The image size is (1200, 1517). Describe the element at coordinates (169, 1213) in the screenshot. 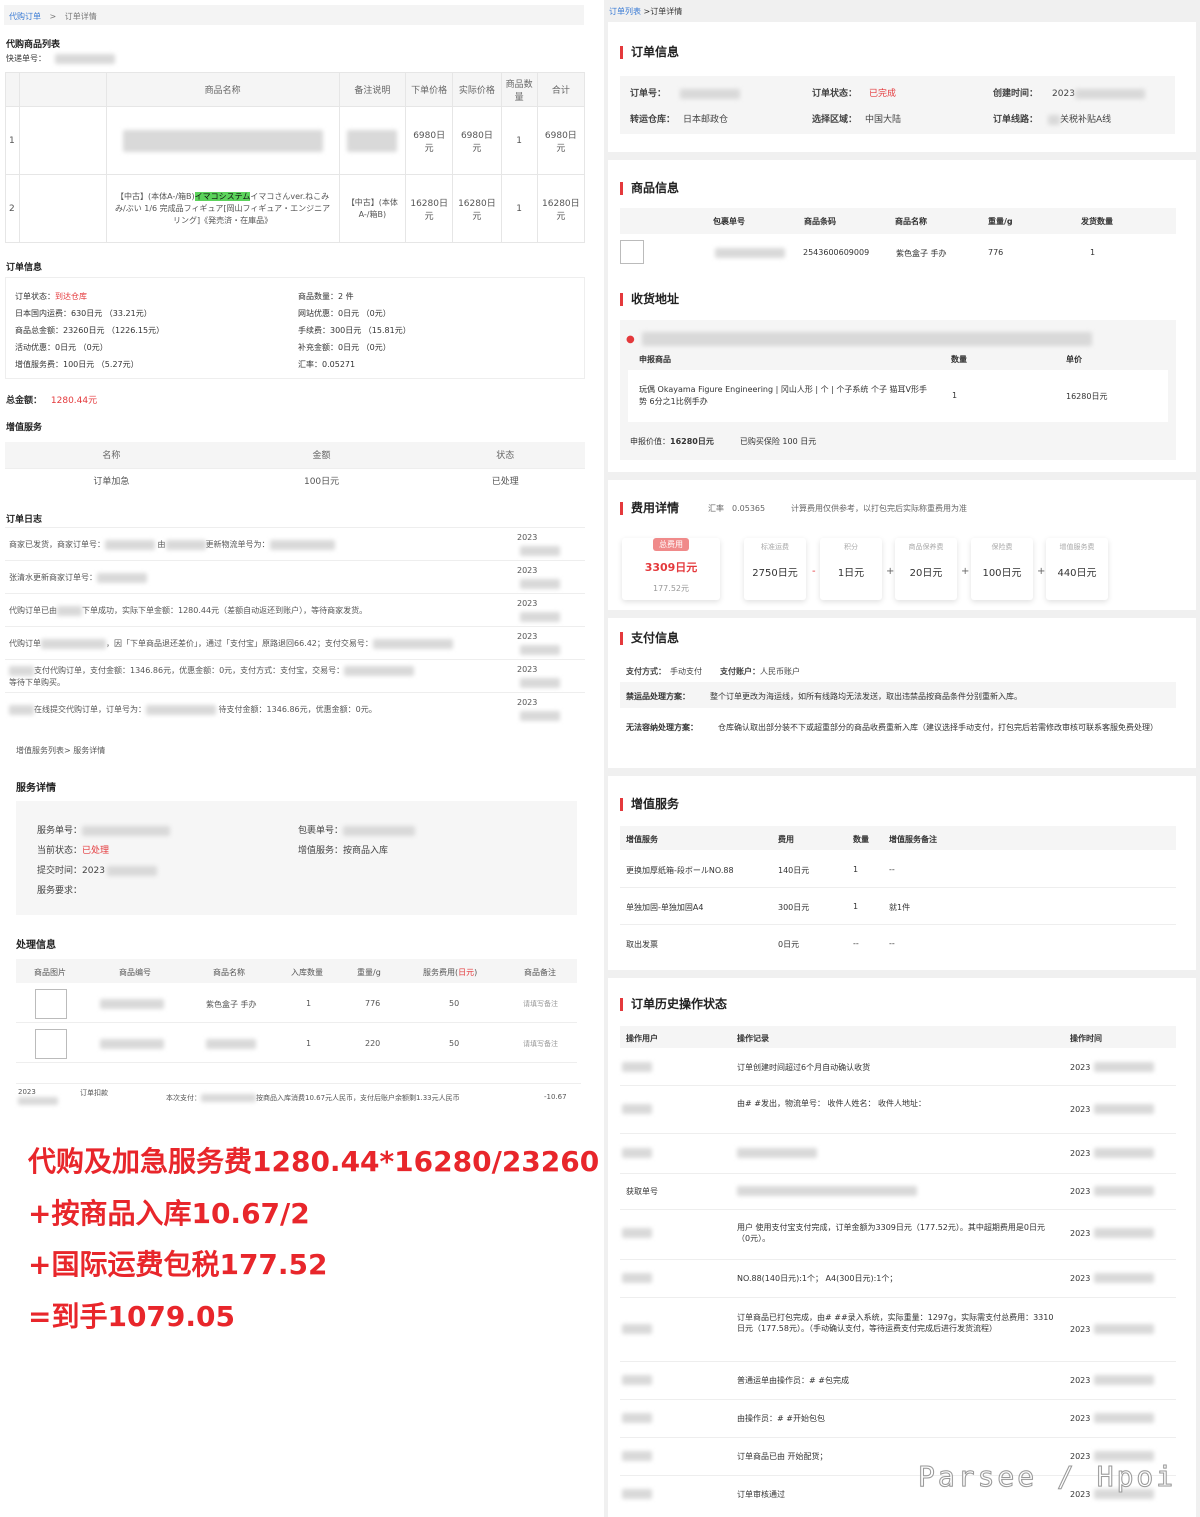

I see `calc-line-2: +按商品入库10.67/2` at that location.